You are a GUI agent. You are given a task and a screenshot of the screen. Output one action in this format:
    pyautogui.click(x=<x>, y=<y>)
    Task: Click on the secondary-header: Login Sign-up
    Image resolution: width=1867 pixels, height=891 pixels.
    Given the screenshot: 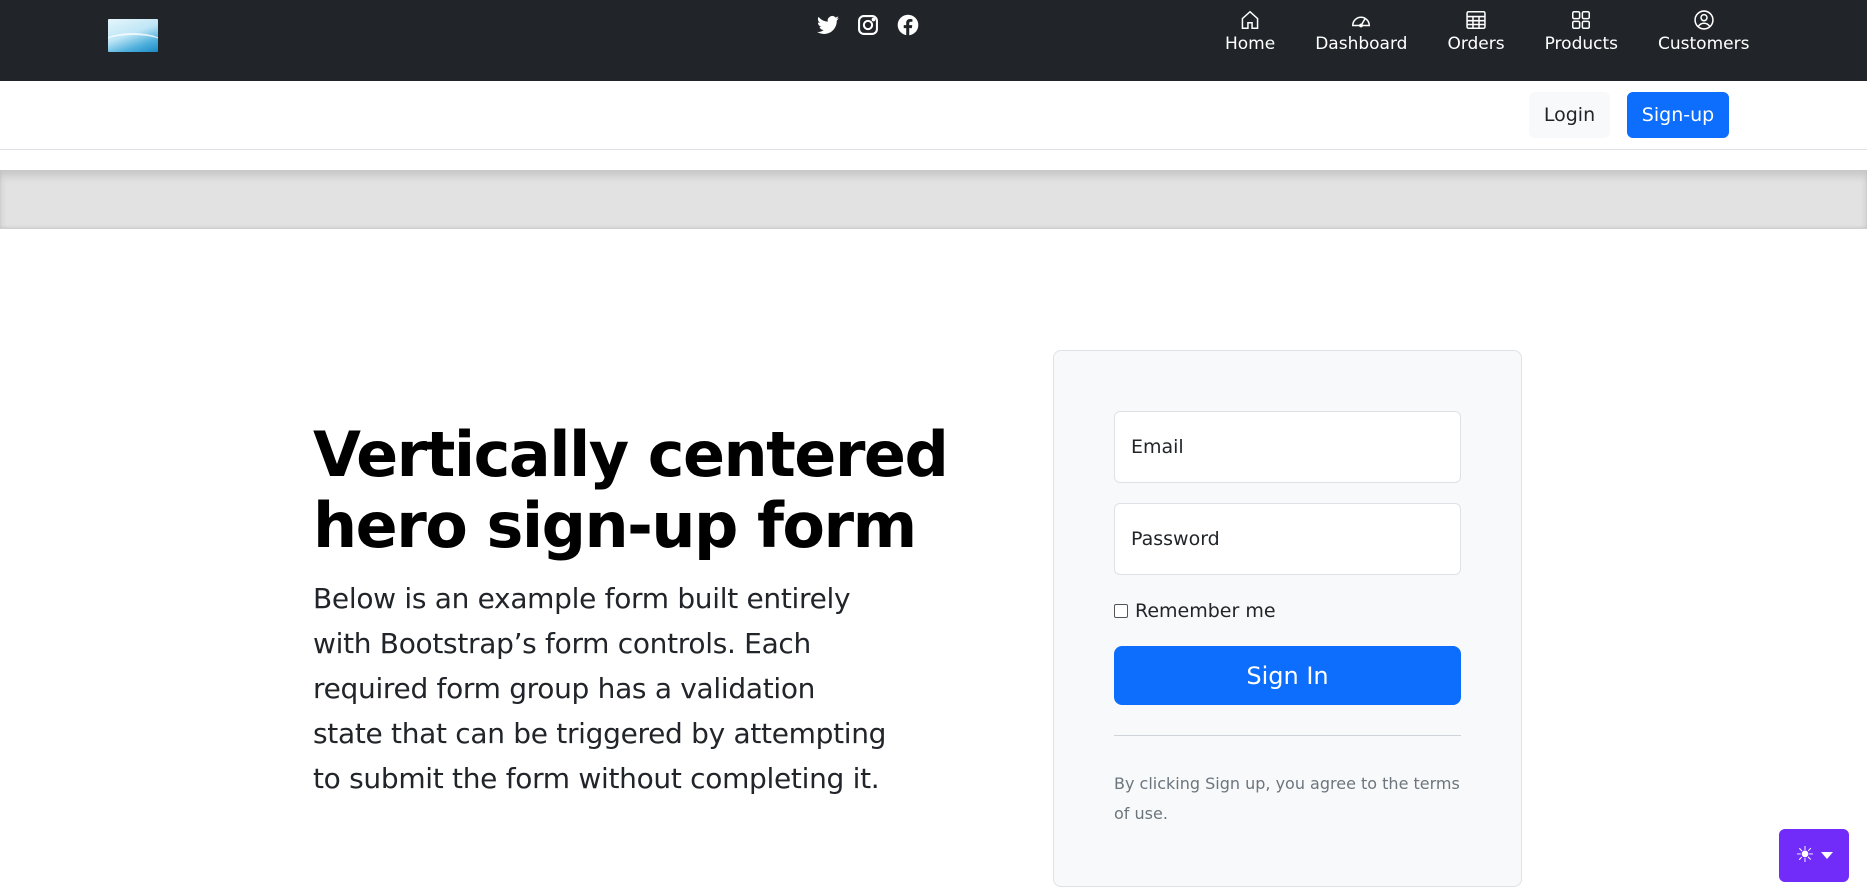 What is the action you would take?
    pyautogui.click(x=933, y=115)
    